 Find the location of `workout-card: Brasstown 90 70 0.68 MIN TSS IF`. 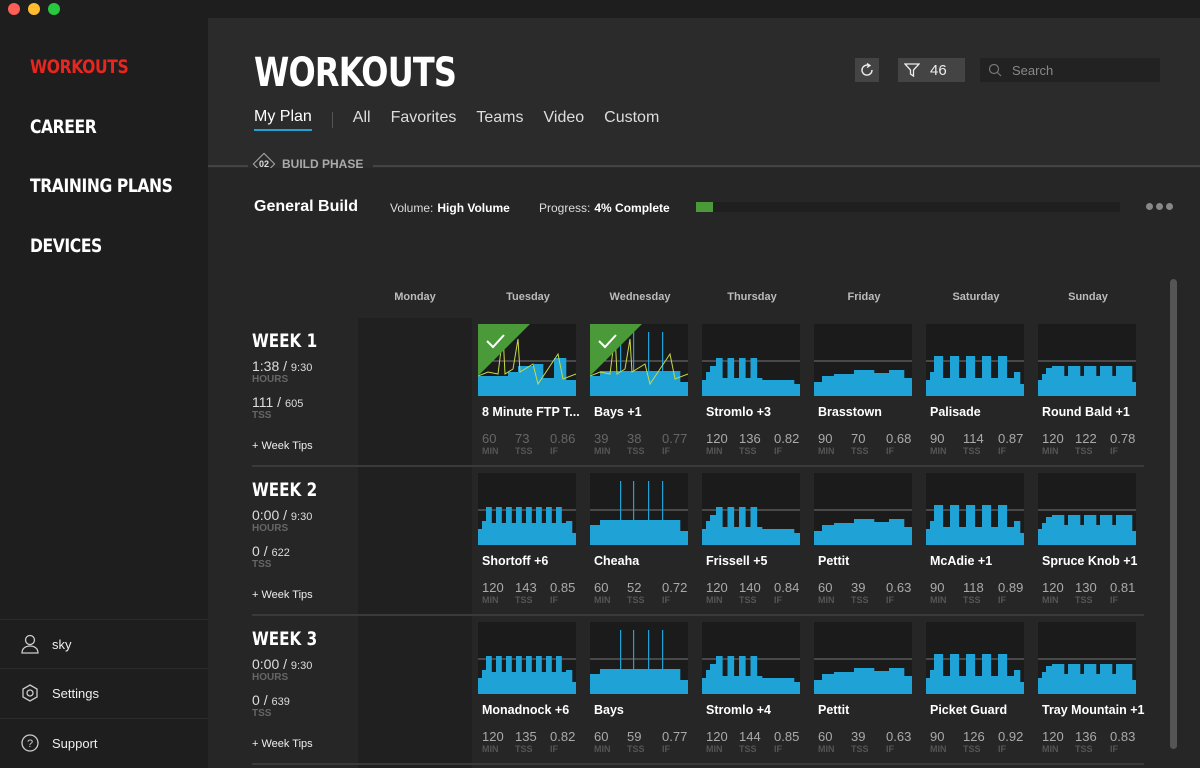

workout-card: Brasstown 90 70 0.68 MIN TSS IF is located at coordinates (864, 394).